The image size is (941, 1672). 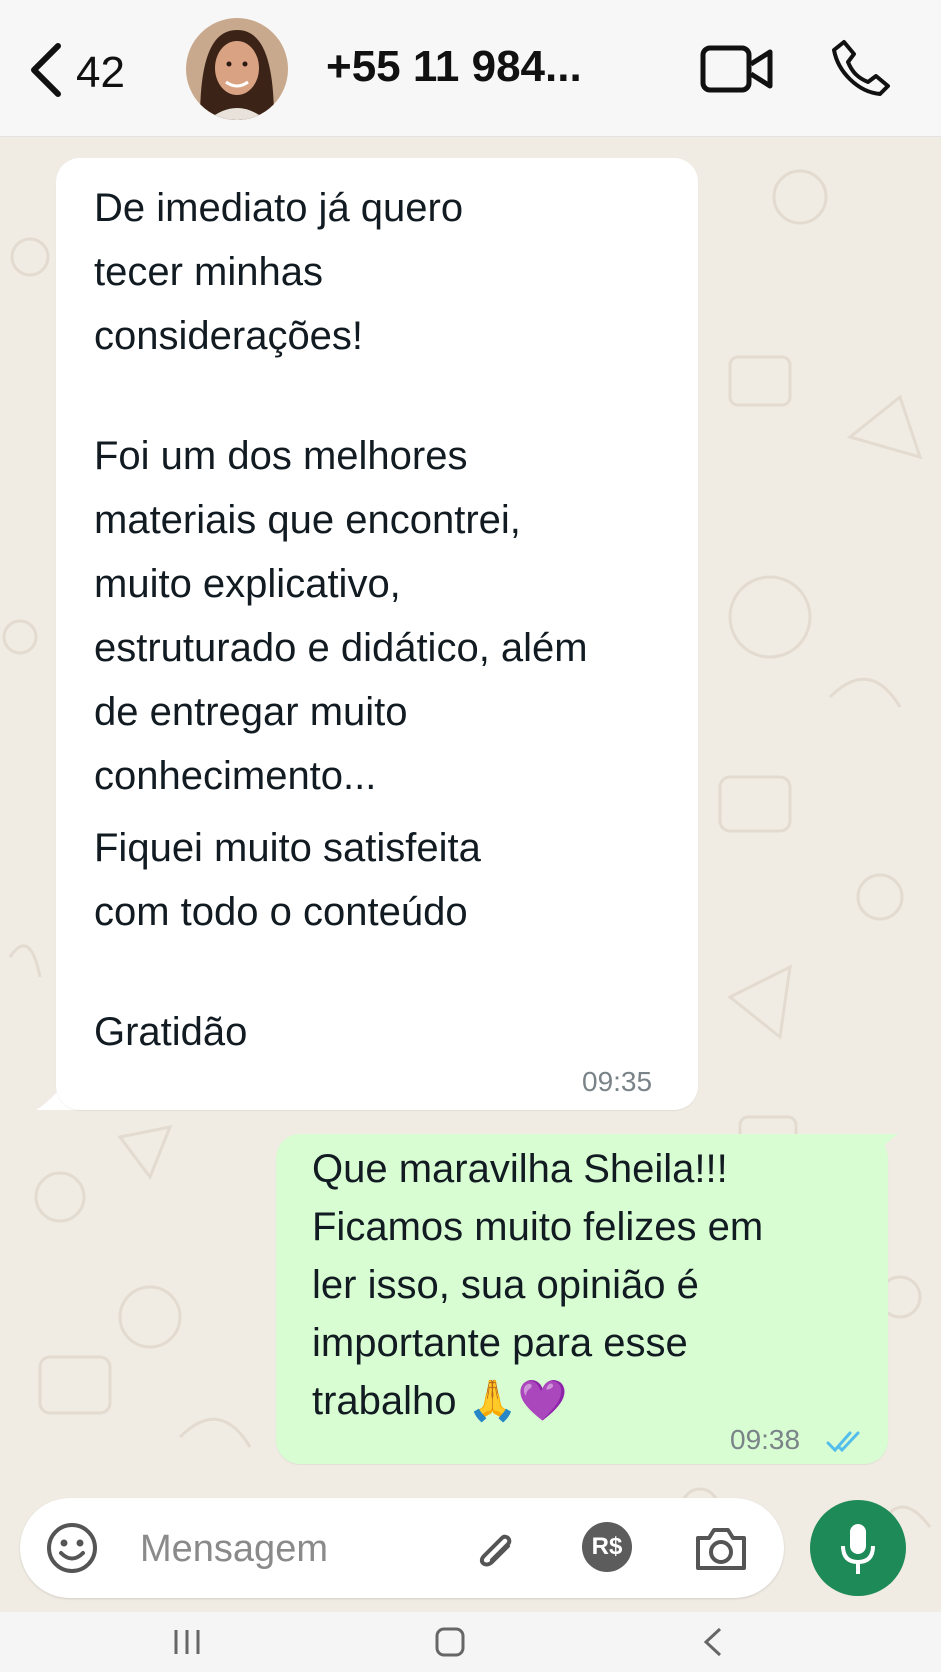 I want to click on paperclip-icon, so click(x=496, y=1551).